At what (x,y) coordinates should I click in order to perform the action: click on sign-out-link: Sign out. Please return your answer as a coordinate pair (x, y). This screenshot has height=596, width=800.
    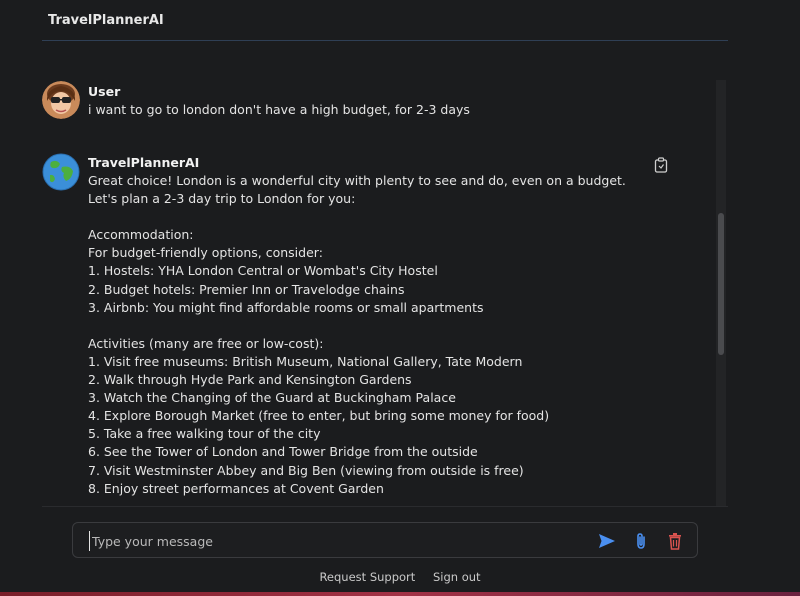
    Looking at the image, I should click on (457, 577).